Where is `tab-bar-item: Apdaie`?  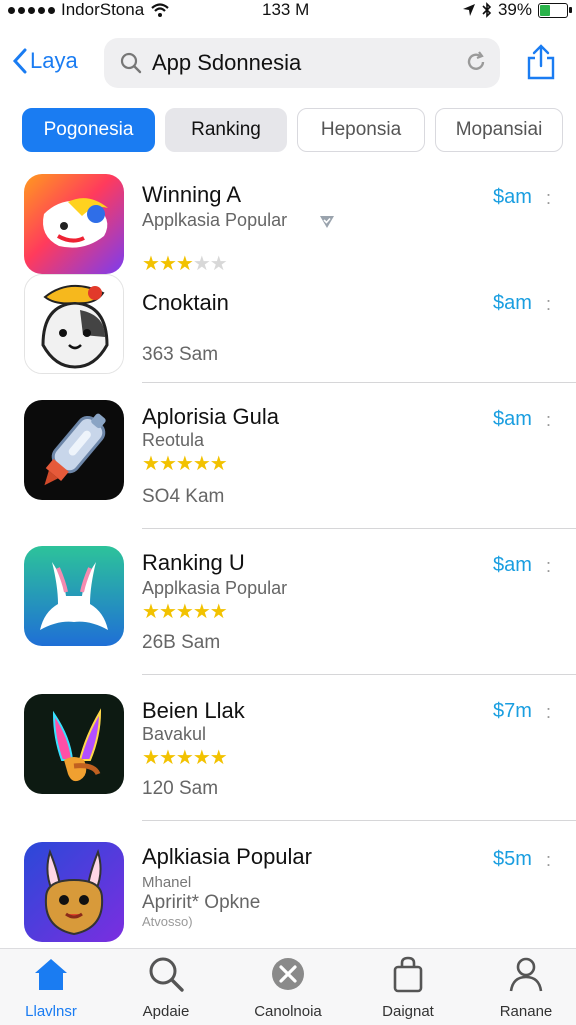
tab-bar-item: Apdaie is located at coordinates (166, 987).